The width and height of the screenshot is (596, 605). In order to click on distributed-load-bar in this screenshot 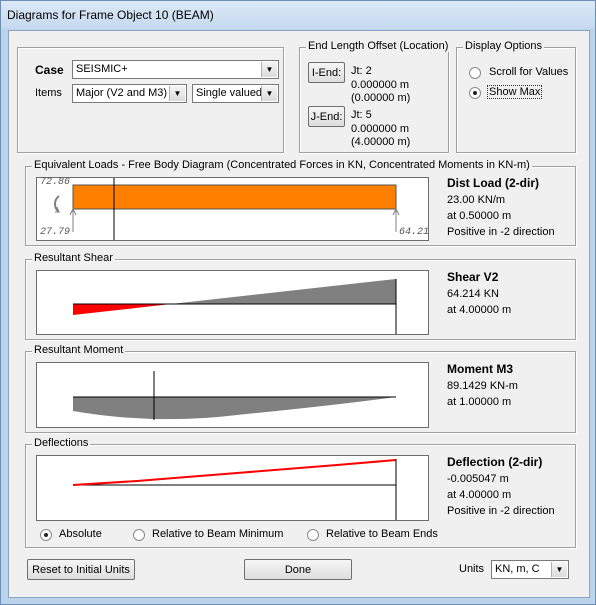, I will do `click(234, 197)`.